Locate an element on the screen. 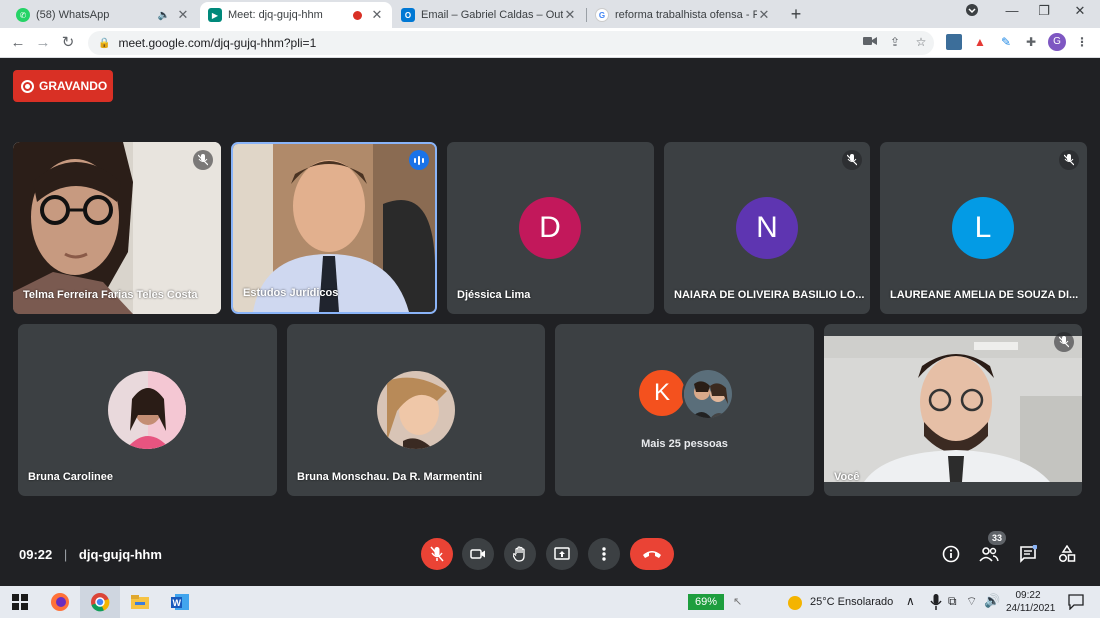 Image resolution: width=1100 pixels, height=618 pixels. speaking-indicator-icon is located at coordinates (419, 160).